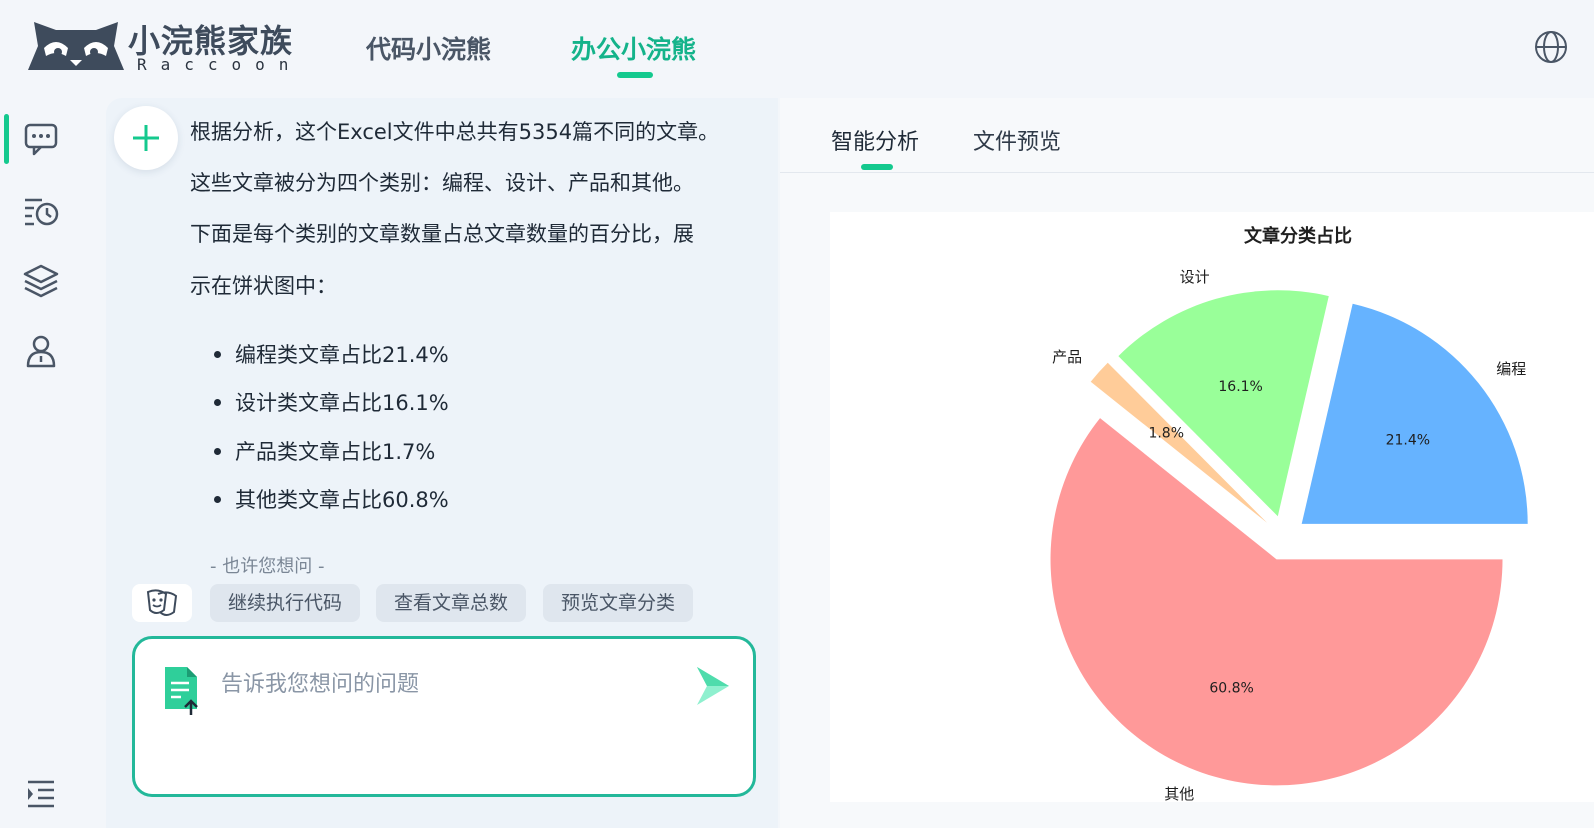 The height and width of the screenshot is (828, 1594). Describe the element at coordinates (455, 132) in the screenshot. I see `message-line: 根据分析，这个Excel文件中总共有5354篇不同的文章。` at that location.